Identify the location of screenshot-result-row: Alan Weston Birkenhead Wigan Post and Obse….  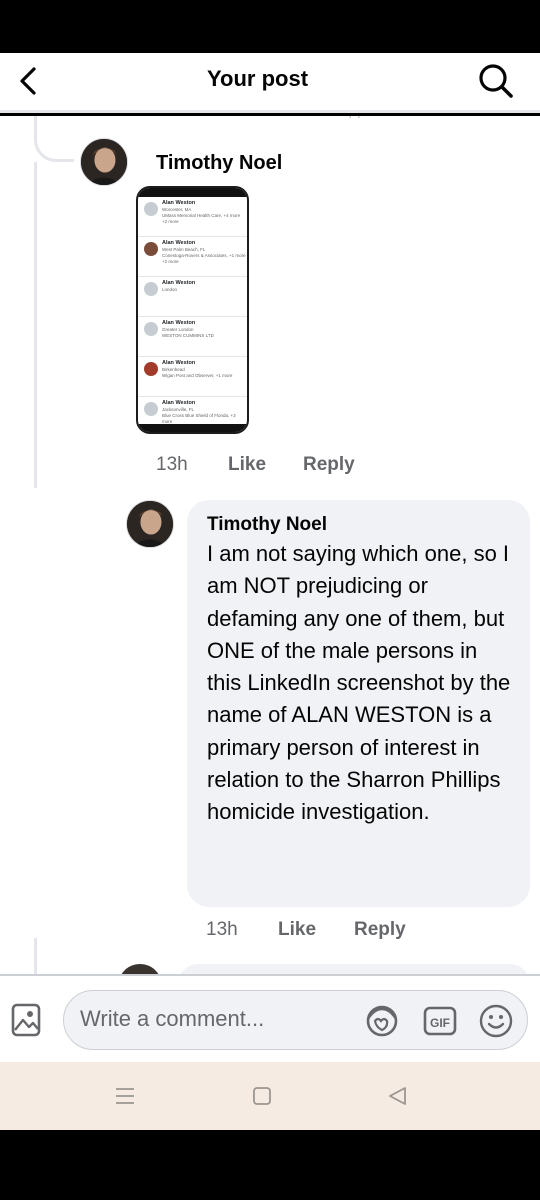
(192, 377).